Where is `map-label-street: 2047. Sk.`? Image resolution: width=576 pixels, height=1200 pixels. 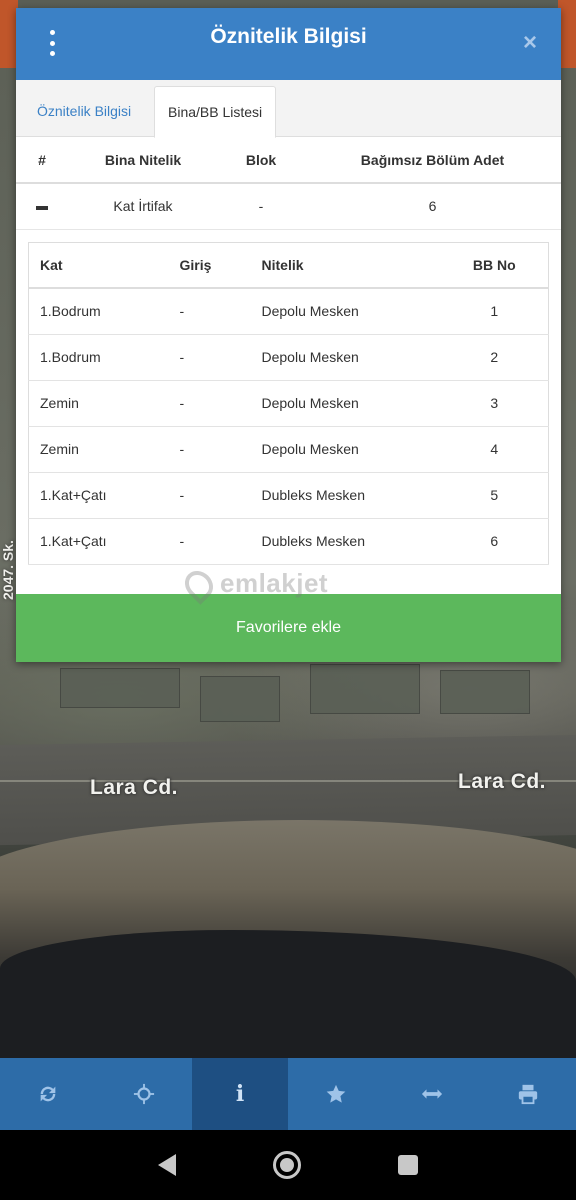 map-label-street: 2047. Sk. is located at coordinates (8, 570).